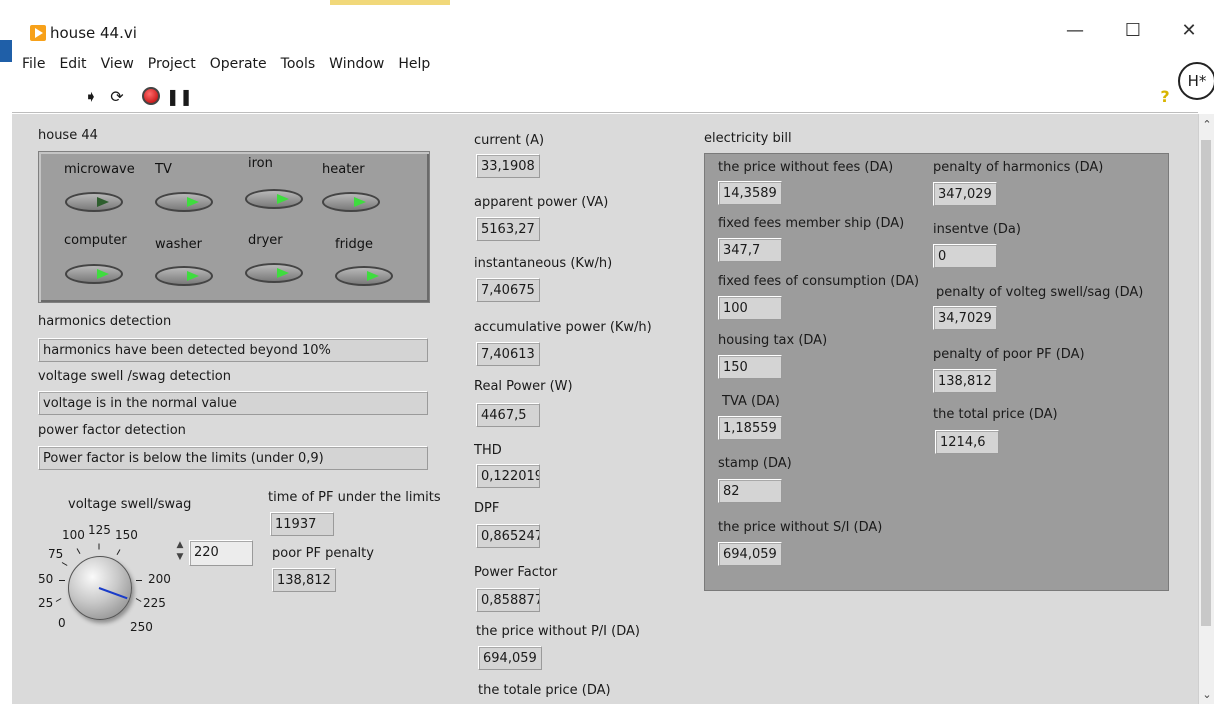 This screenshot has width=1214, height=704. What do you see at coordinates (1040, 292) in the screenshot?
I see `swell-penalty-label: penalty of volteg swell/sag (DA)` at bounding box center [1040, 292].